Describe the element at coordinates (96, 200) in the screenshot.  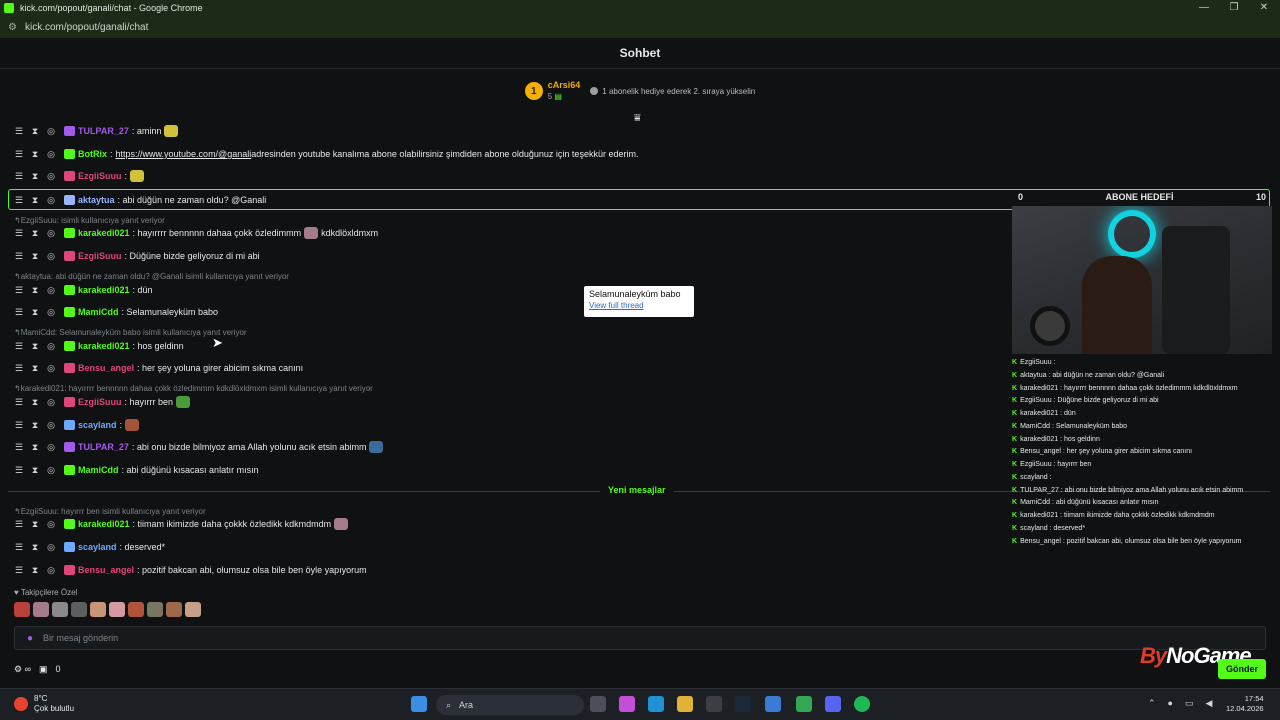
I see `chat-username: aktaytua` at that location.